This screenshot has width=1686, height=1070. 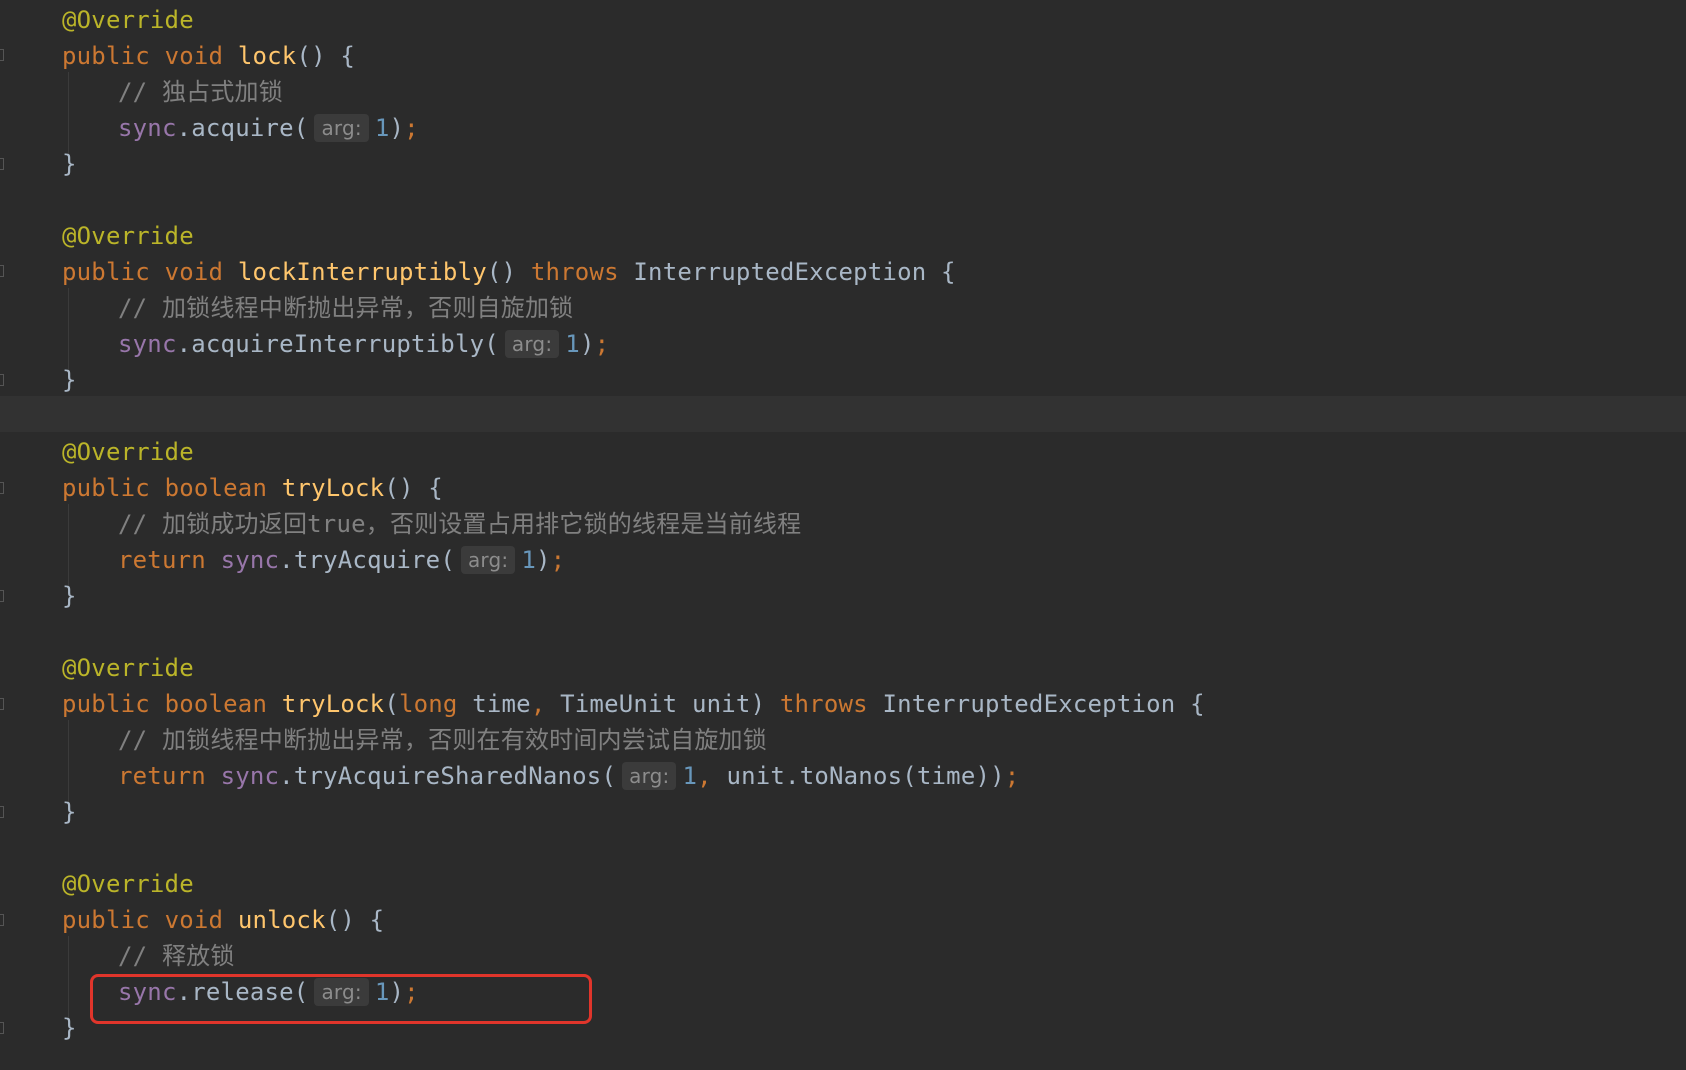 What do you see at coordinates (362, 272) in the screenshot?
I see `method-name: lockInterruptibly` at bounding box center [362, 272].